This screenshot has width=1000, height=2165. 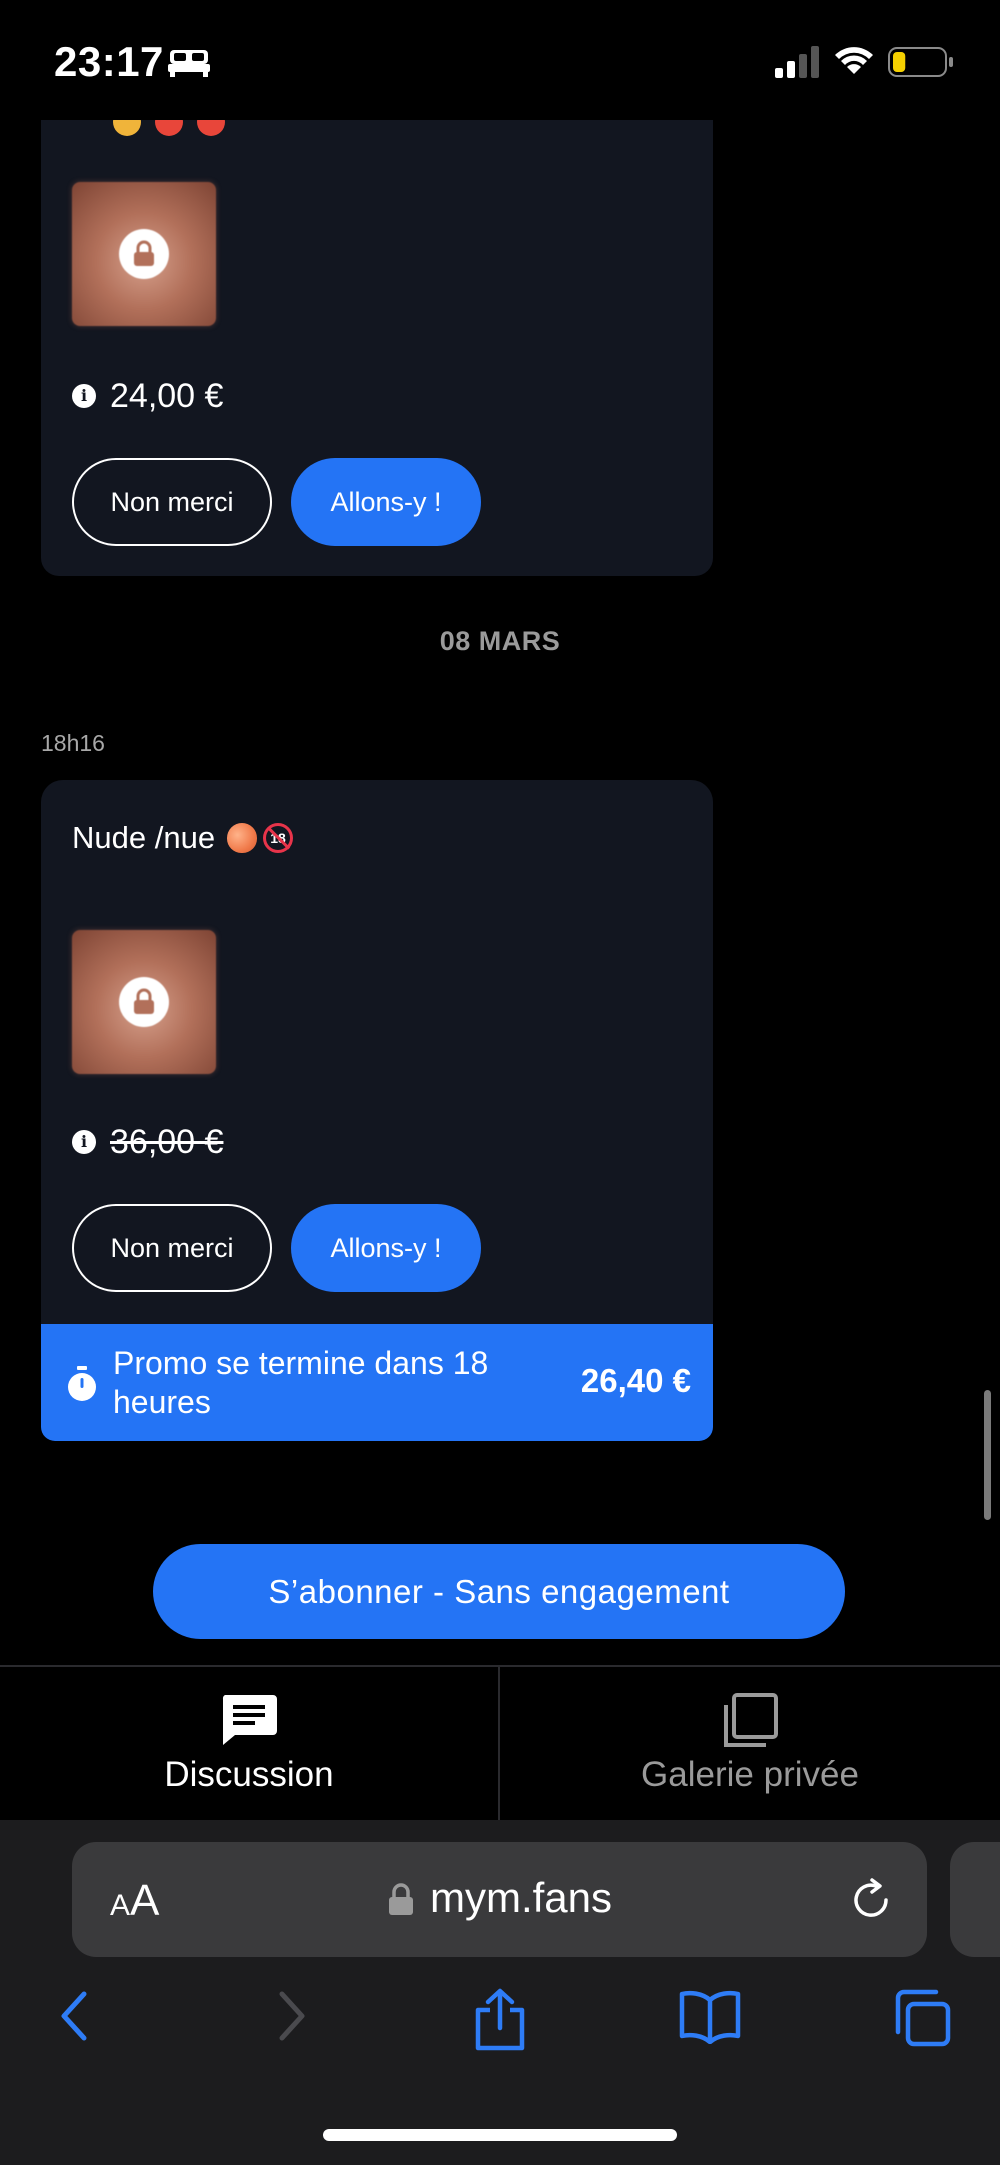 What do you see at coordinates (109, 61) in the screenshot?
I see `status-time: 23:17` at bounding box center [109, 61].